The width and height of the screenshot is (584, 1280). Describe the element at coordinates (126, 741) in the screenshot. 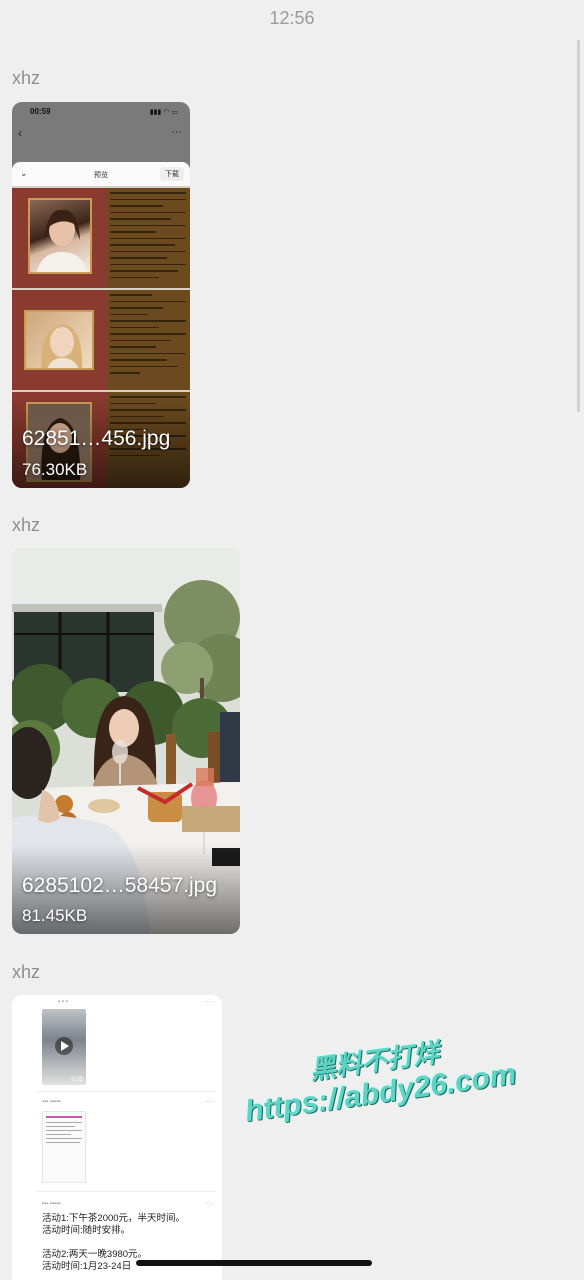

I see `image-message-2: 6285102…58457.jpg 81.45KB` at that location.